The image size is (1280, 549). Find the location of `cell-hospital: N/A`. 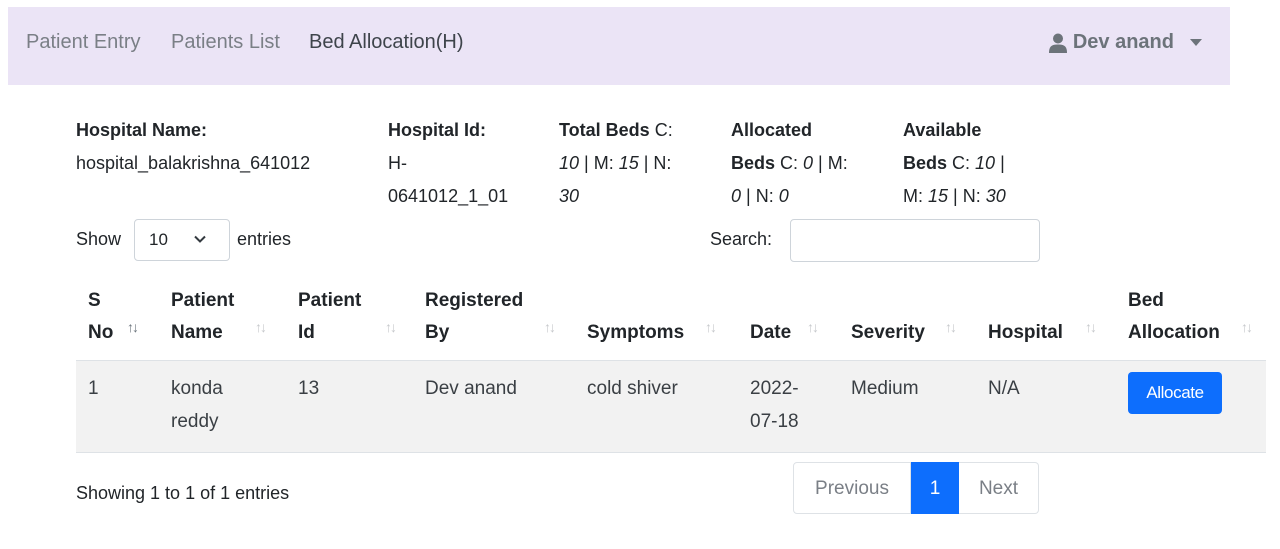

cell-hospital: N/A is located at coordinates (1004, 388).